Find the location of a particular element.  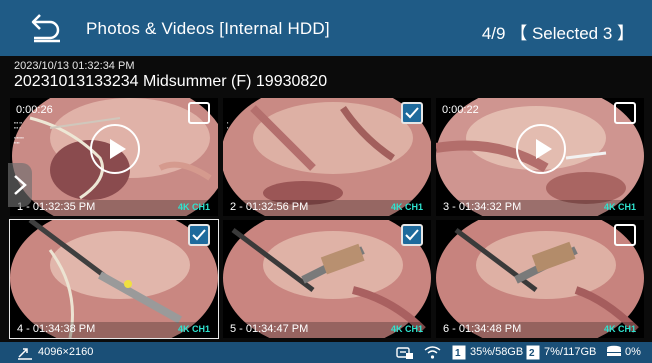

tile-label: 6 - 01:34:48 PM is located at coordinates (482, 329).